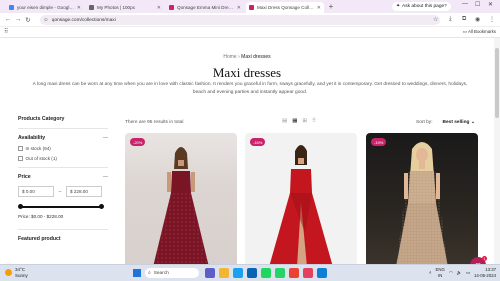 This screenshot has height=281, width=500. I want to click on browser-tab: My Photos | 100px ✕, so click(125, 7).